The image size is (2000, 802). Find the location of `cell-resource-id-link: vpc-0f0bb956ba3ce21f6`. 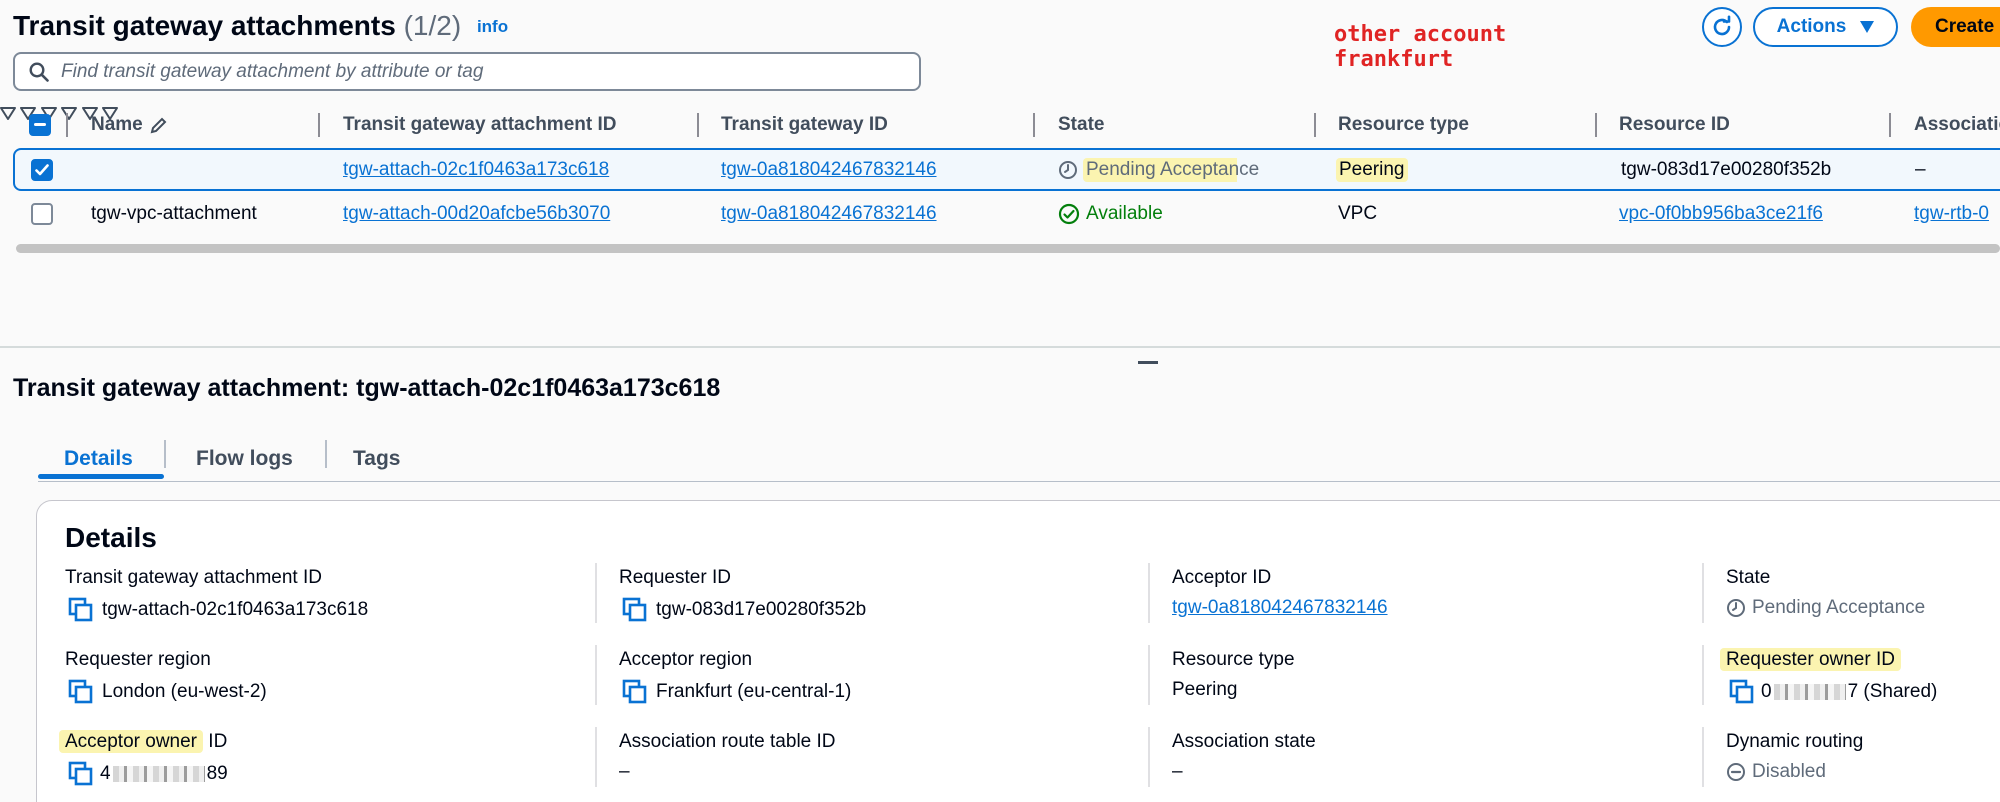

cell-resource-id-link: vpc-0f0bb956ba3ce21f6 is located at coordinates (1721, 213).